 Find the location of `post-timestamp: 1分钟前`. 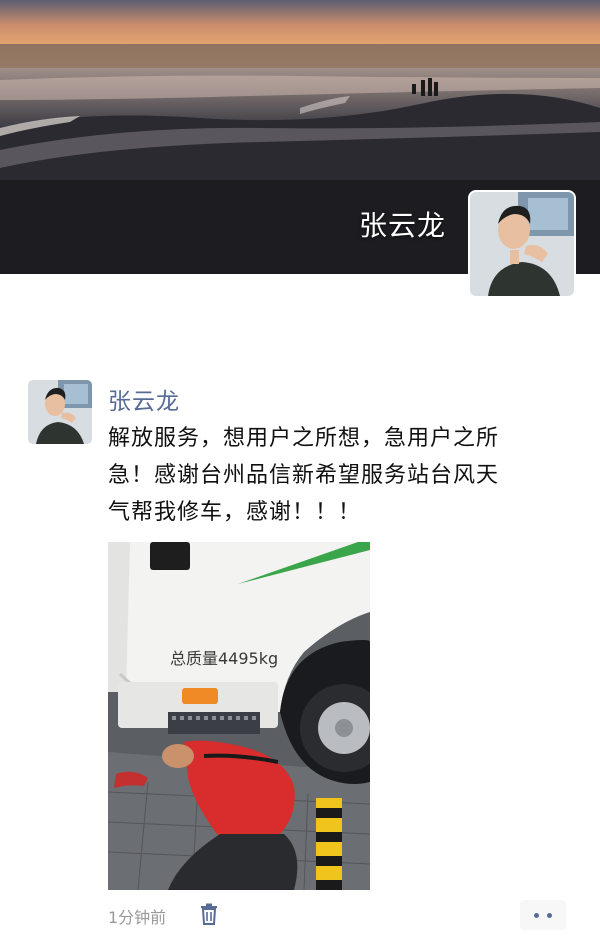

post-timestamp: 1分钟前 is located at coordinates (137, 917).